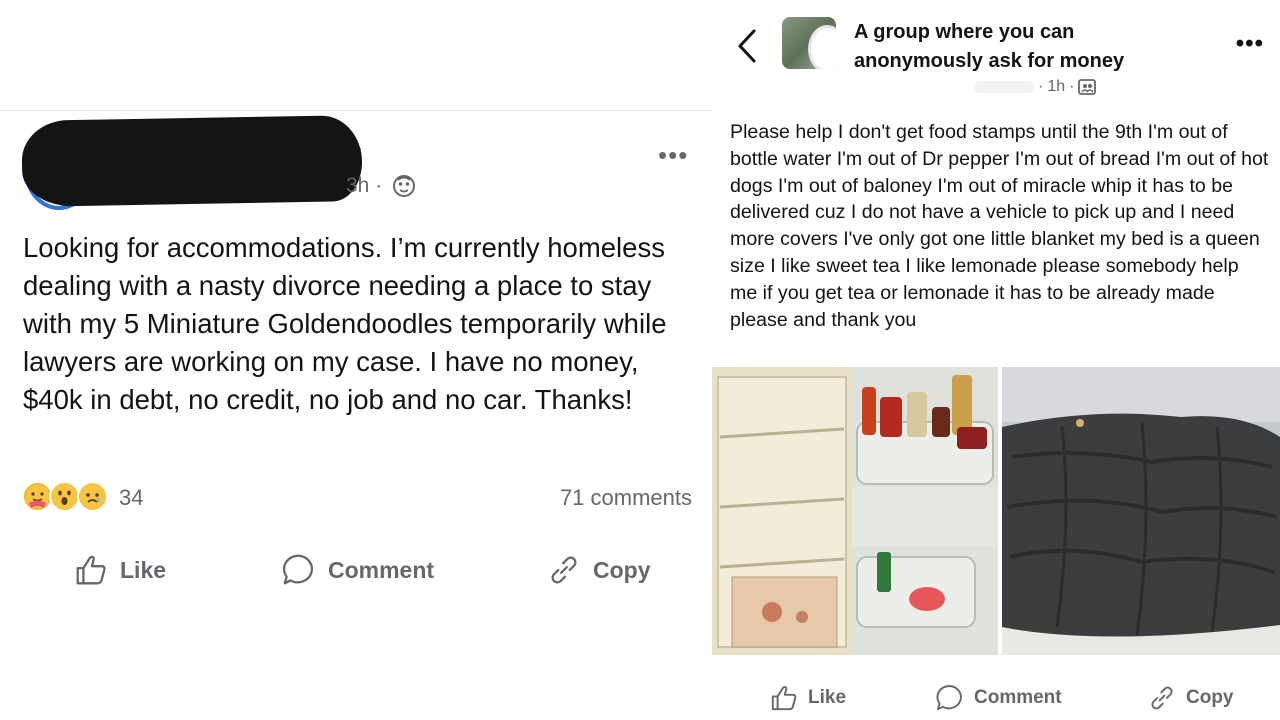 The width and height of the screenshot is (1280, 720). I want to click on back-arrow-icon, so click(747, 46).